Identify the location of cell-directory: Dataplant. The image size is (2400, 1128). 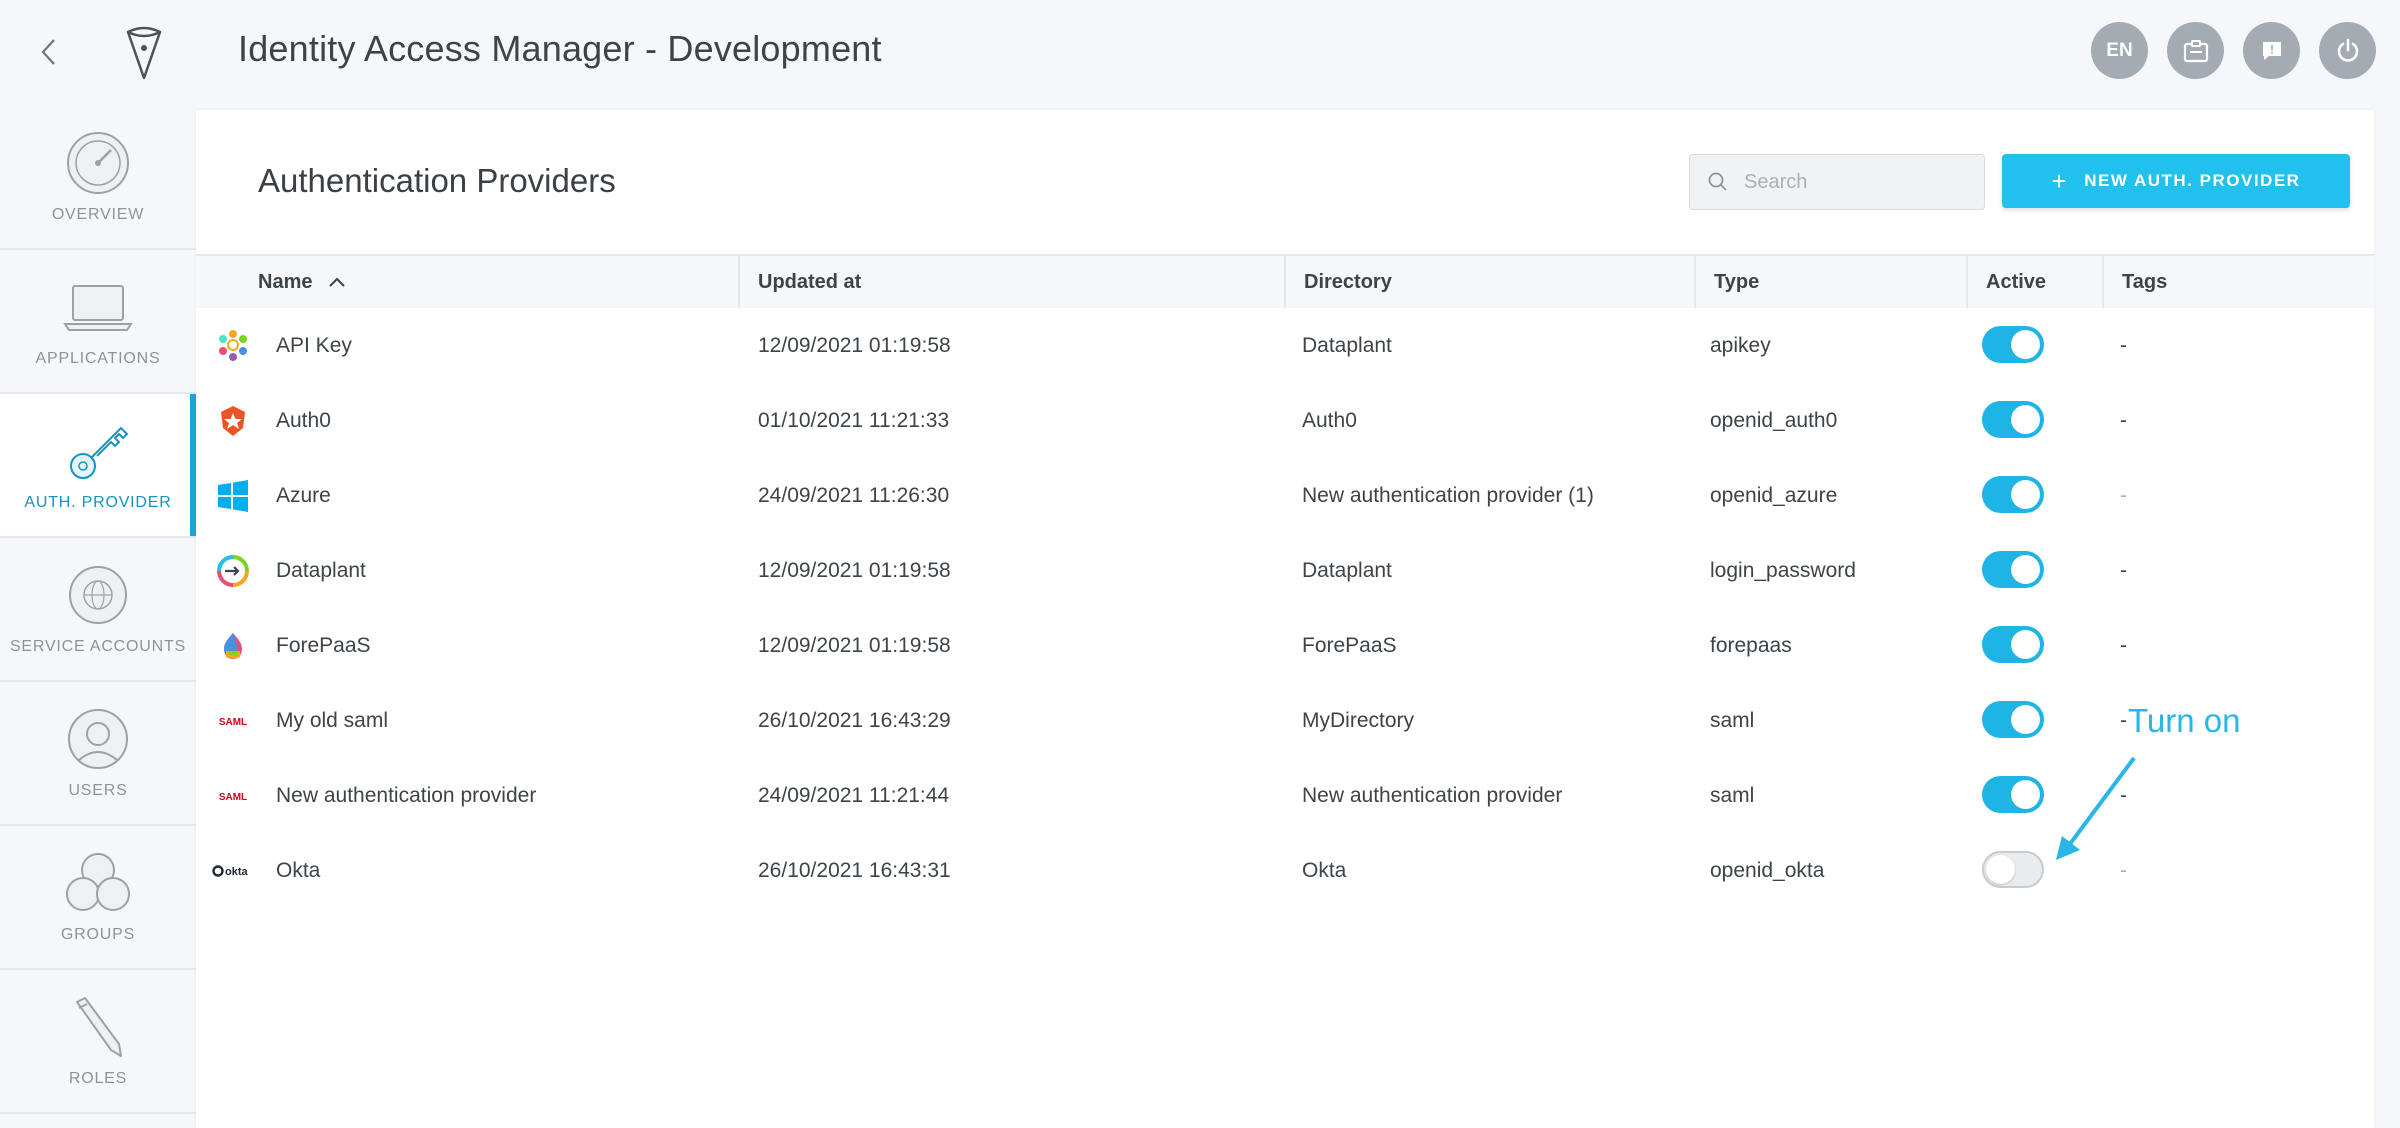
(1347, 570).